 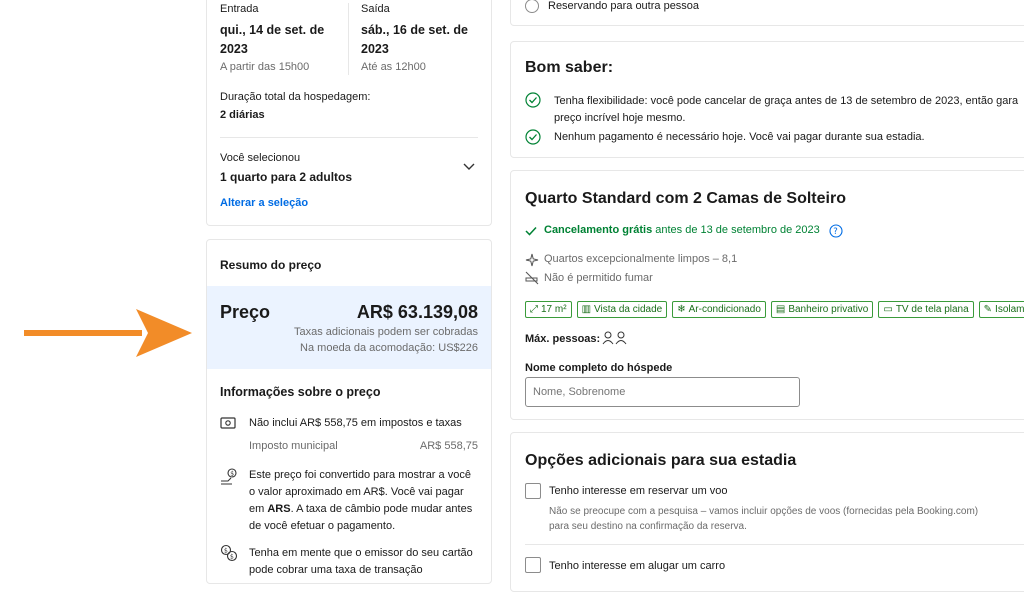 What do you see at coordinates (780, 309) in the screenshot?
I see `bath-icon: ▤` at bounding box center [780, 309].